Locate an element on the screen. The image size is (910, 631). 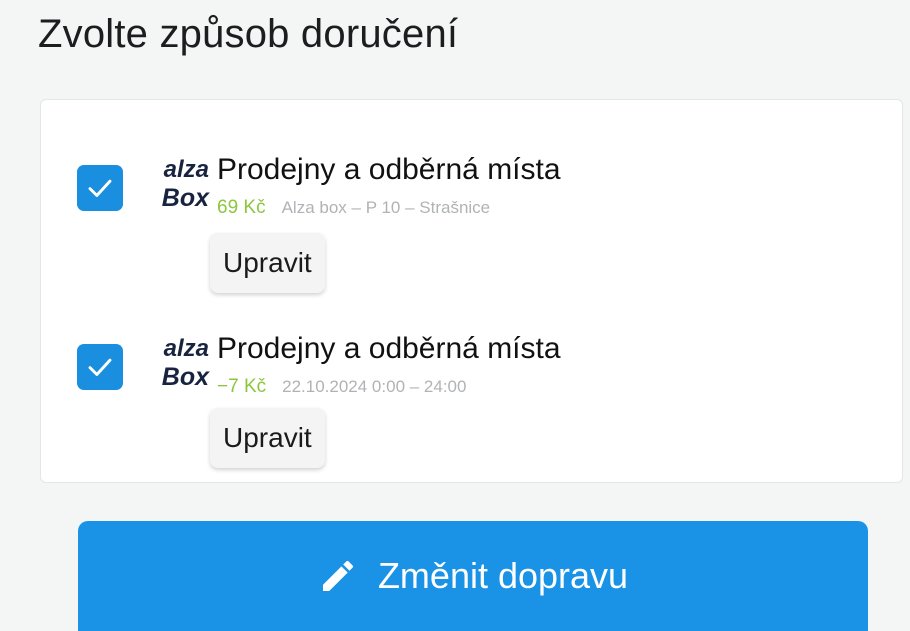
pencil-icon is located at coordinates (337, 575).